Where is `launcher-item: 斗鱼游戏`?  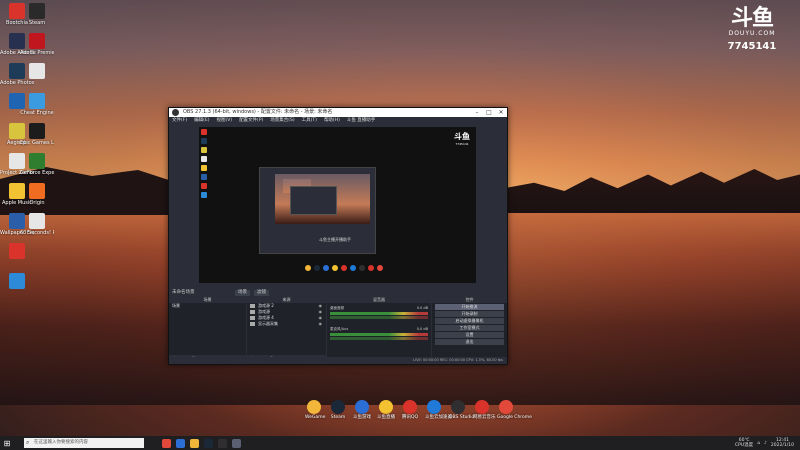
launcher-item: 斗鱼游戏 is located at coordinates (362, 410).